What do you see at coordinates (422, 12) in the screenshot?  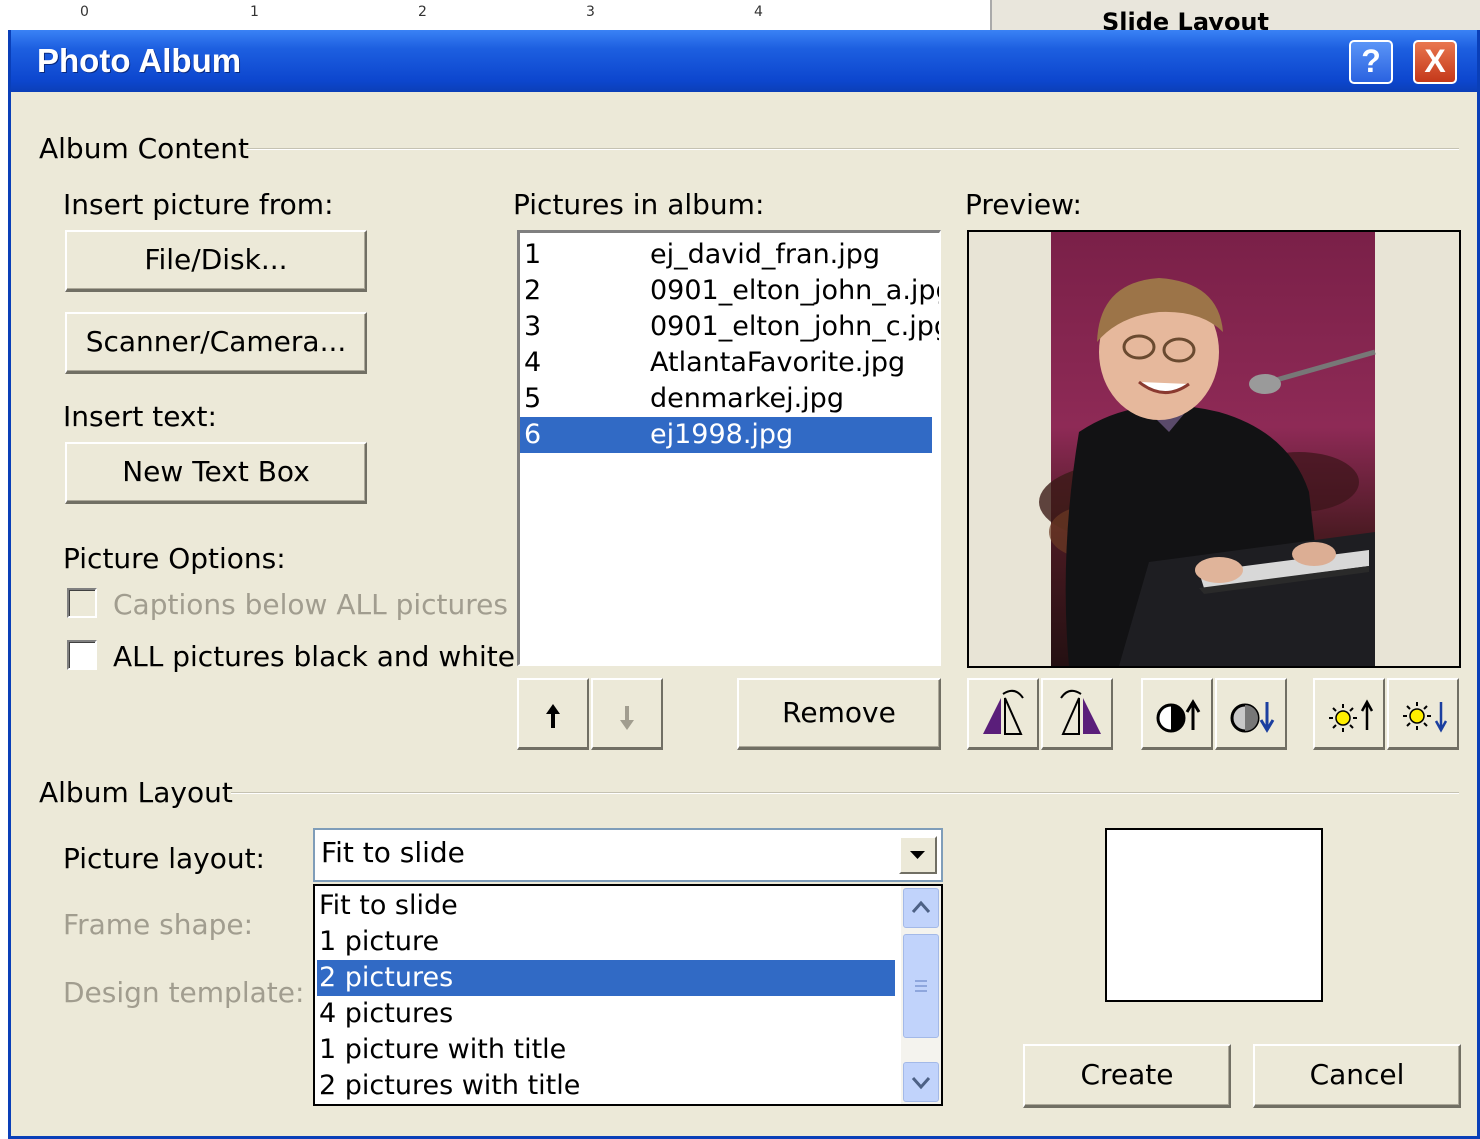 I see `ruler-tick: 2` at bounding box center [422, 12].